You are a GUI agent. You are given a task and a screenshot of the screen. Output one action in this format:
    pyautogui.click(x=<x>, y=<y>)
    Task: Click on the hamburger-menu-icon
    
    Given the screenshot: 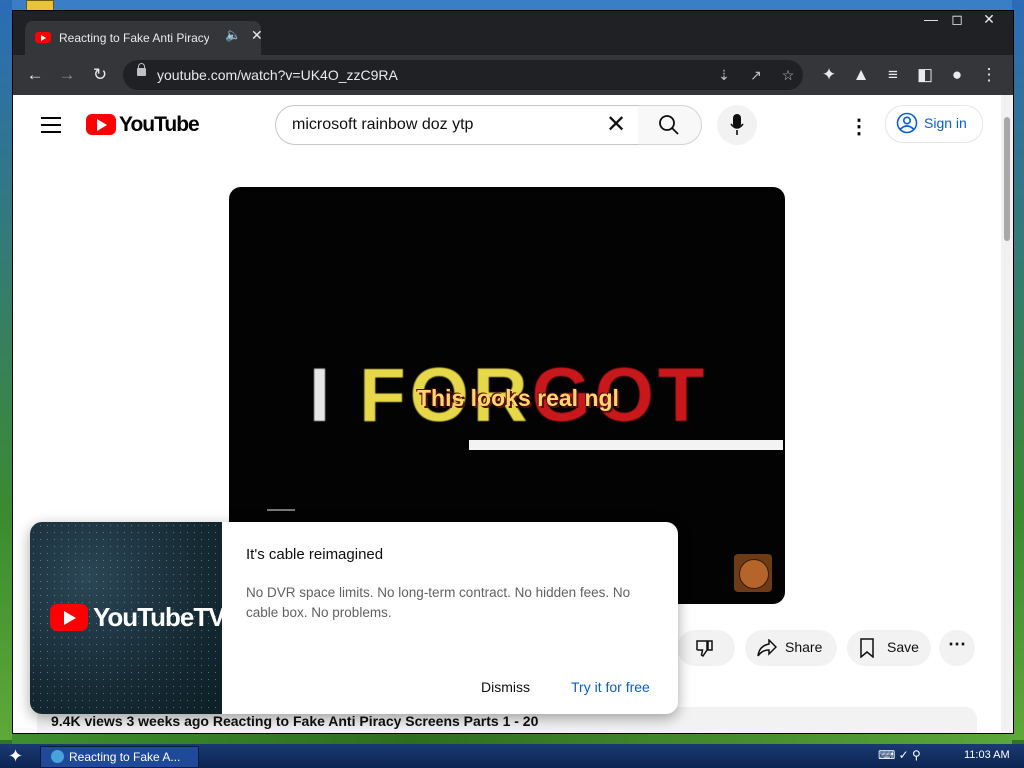 What is the action you would take?
    pyautogui.click(x=51, y=127)
    